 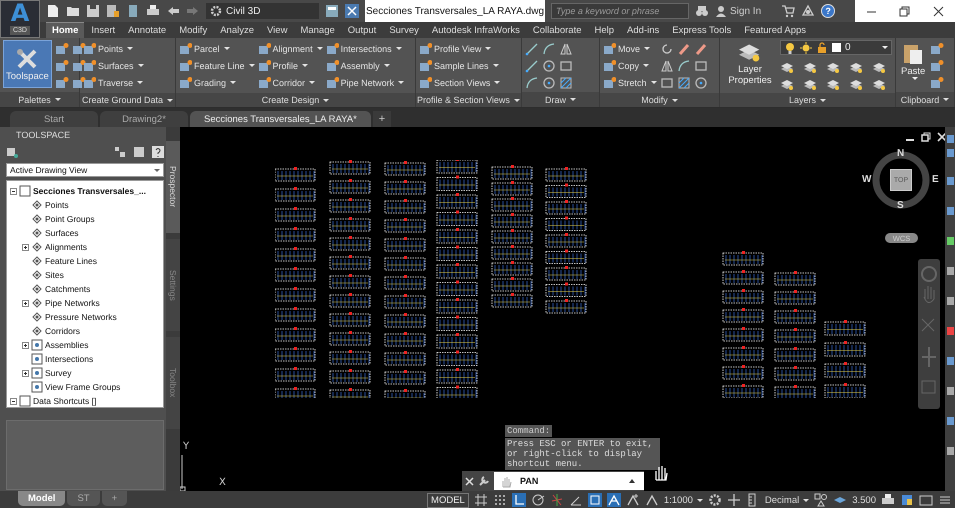 What do you see at coordinates (613, 500) in the screenshot?
I see `annotation-icon` at bounding box center [613, 500].